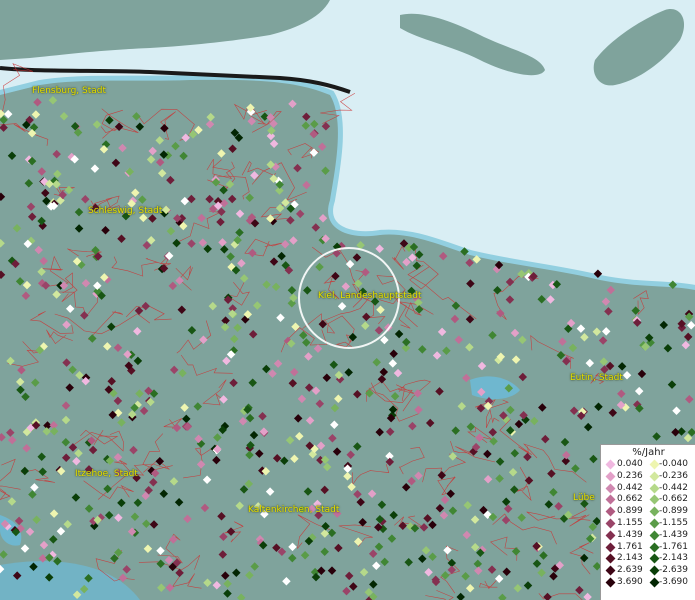 This screenshot has height=600, width=695. Describe the element at coordinates (648, 489) in the screenshot. I see `legend-row: 0.442 -0.442` at that location.